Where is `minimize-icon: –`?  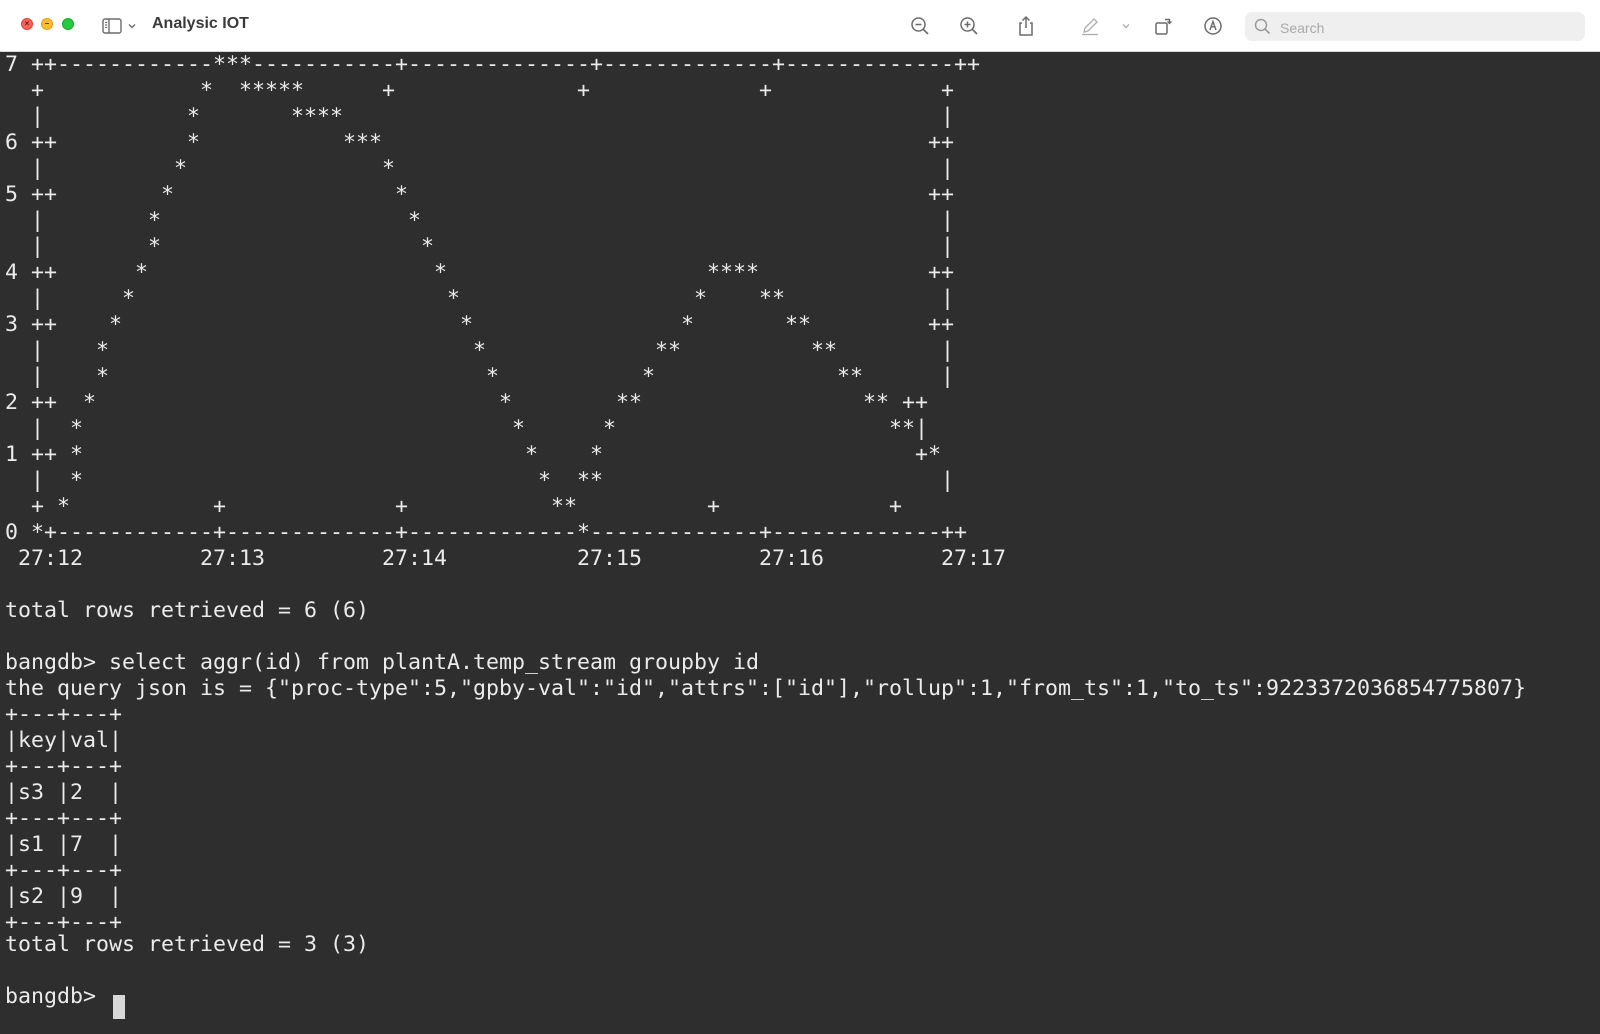 minimize-icon: – is located at coordinates (47, 23).